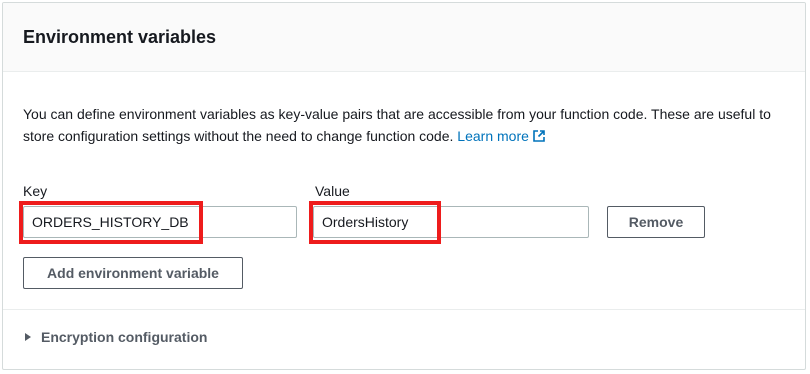  What do you see at coordinates (160, 222) in the screenshot?
I see `env-key-input` at bounding box center [160, 222].